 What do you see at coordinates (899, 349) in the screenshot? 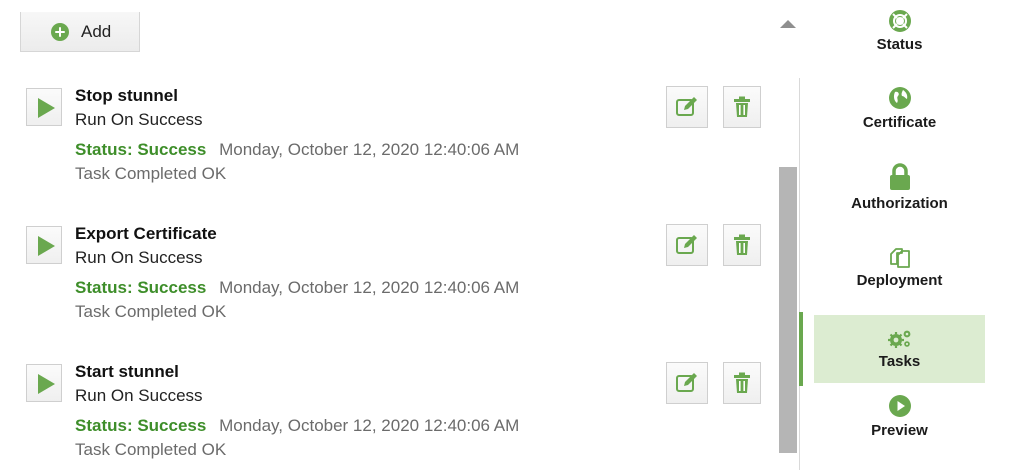
I see `nav-item-tasks: Tasks` at bounding box center [899, 349].